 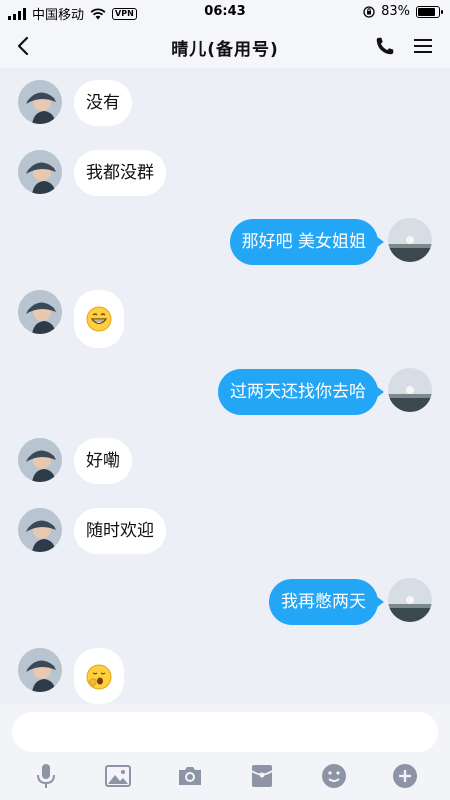 What do you see at coordinates (103, 461) in the screenshot?
I see `message-bubble: 好嘞` at bounding box center [103, 461].